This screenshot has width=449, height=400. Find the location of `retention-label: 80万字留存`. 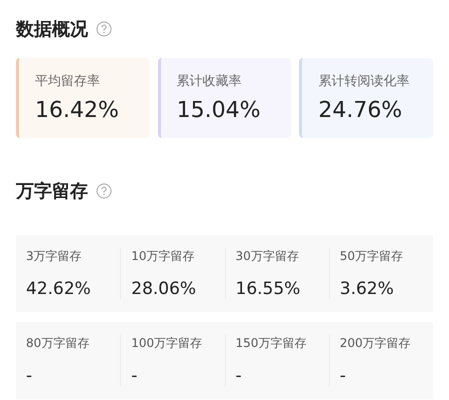

retention-label: 80万字留存 is located at coordinates (58, 343).